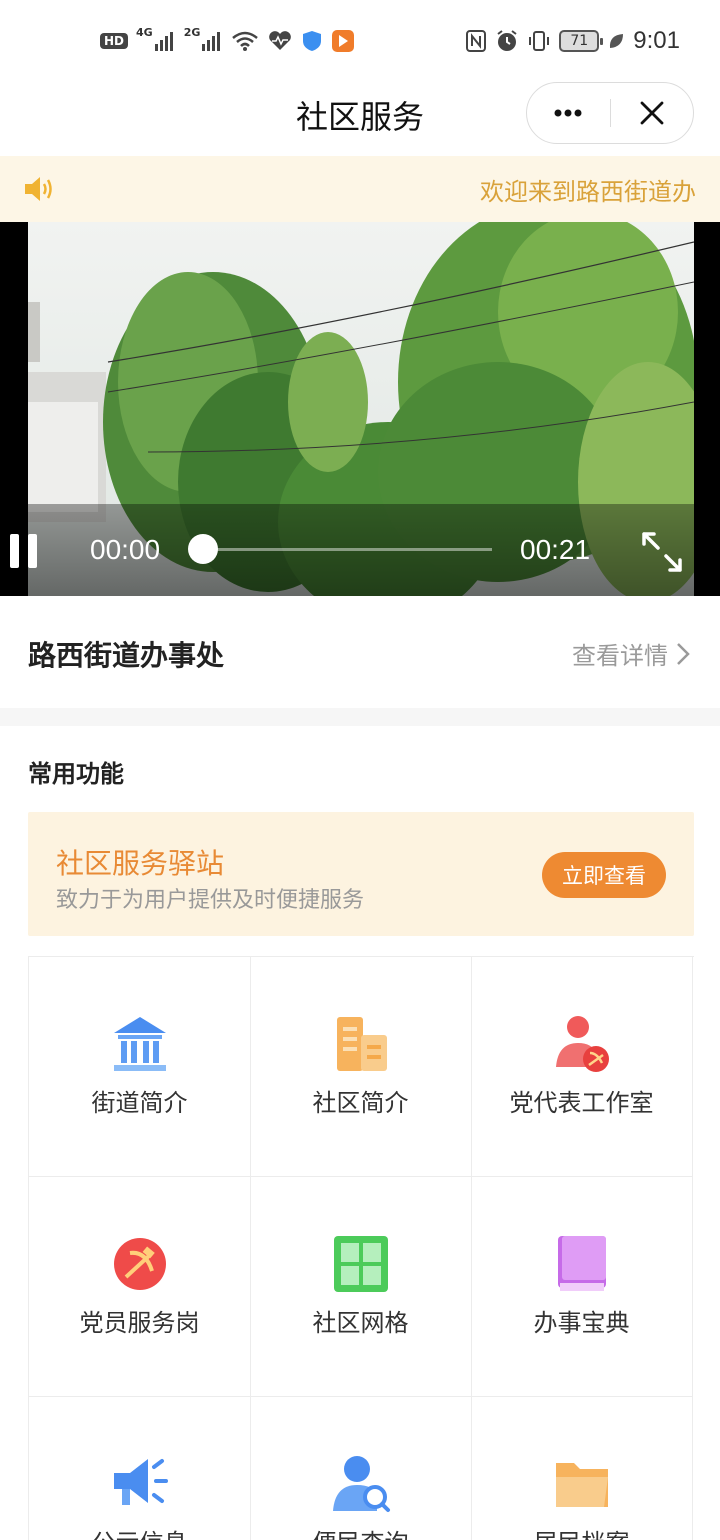  What do you see at coordinates (140, 1044) in the screenshot?
I see `government-building-icon` at bounding box center [140, 1044].